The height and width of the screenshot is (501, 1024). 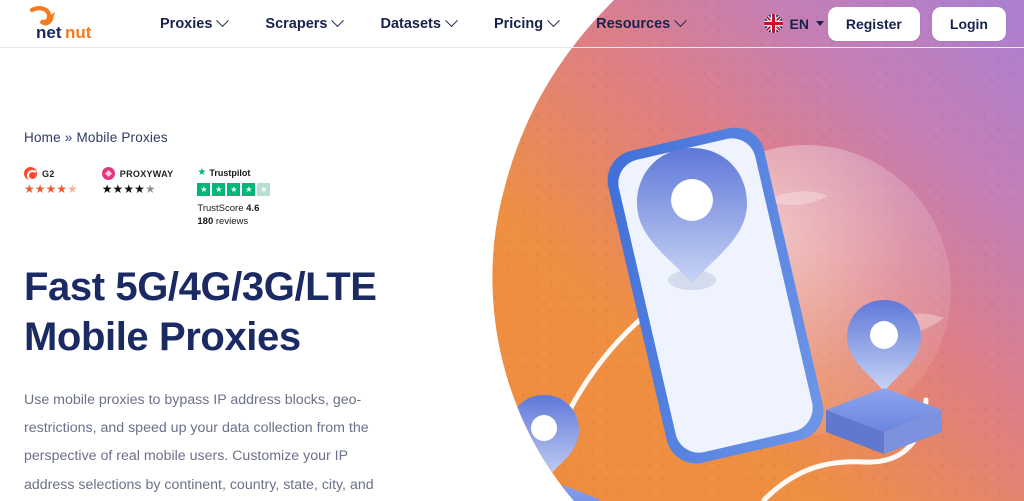 I want to click on trustpilot-badge-header: ★ Trustpilot, so click(x=233, y=172).